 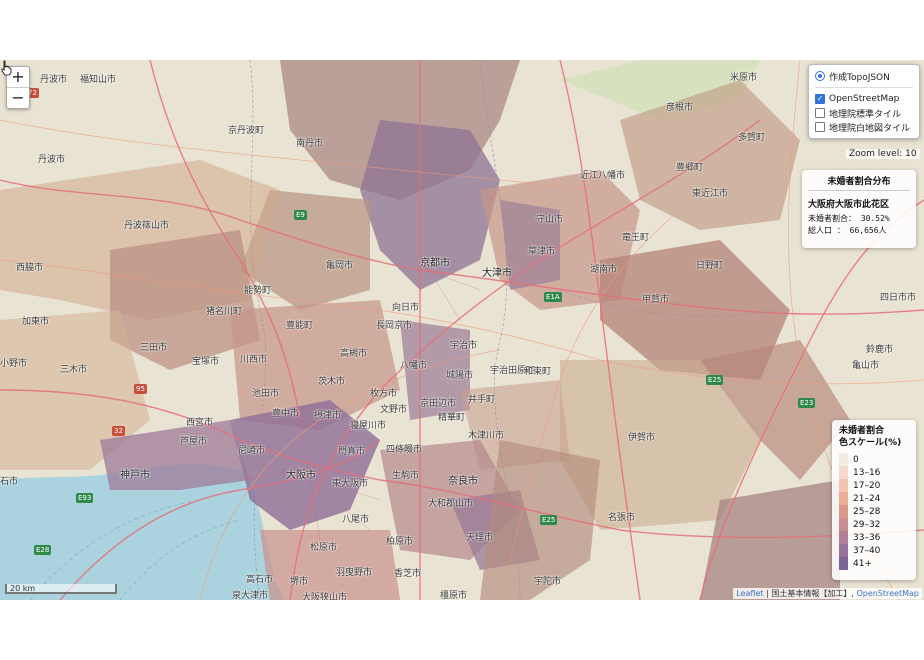 I want to click on place-label: 和束町, so click(x=538, y=372).